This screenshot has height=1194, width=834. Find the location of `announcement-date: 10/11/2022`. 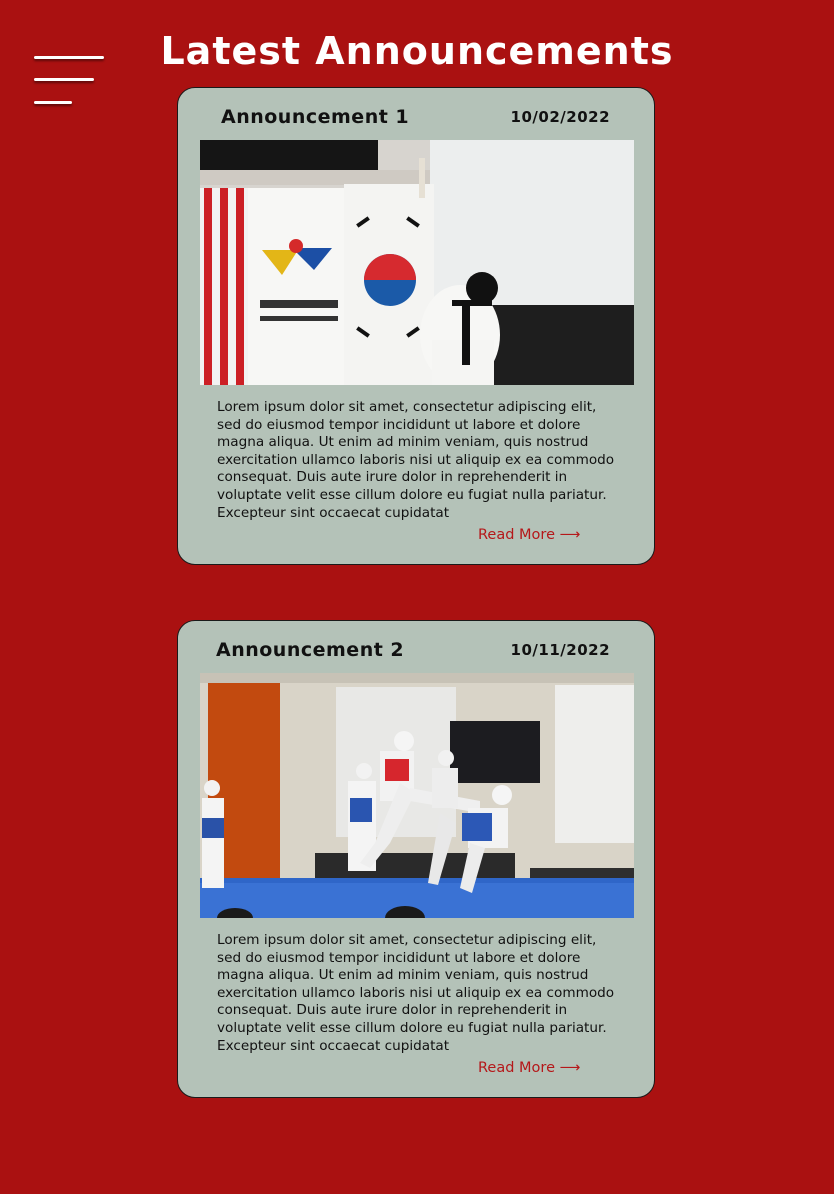

announcement-date: 10/11/2022 is located at coordinates (560, 650).